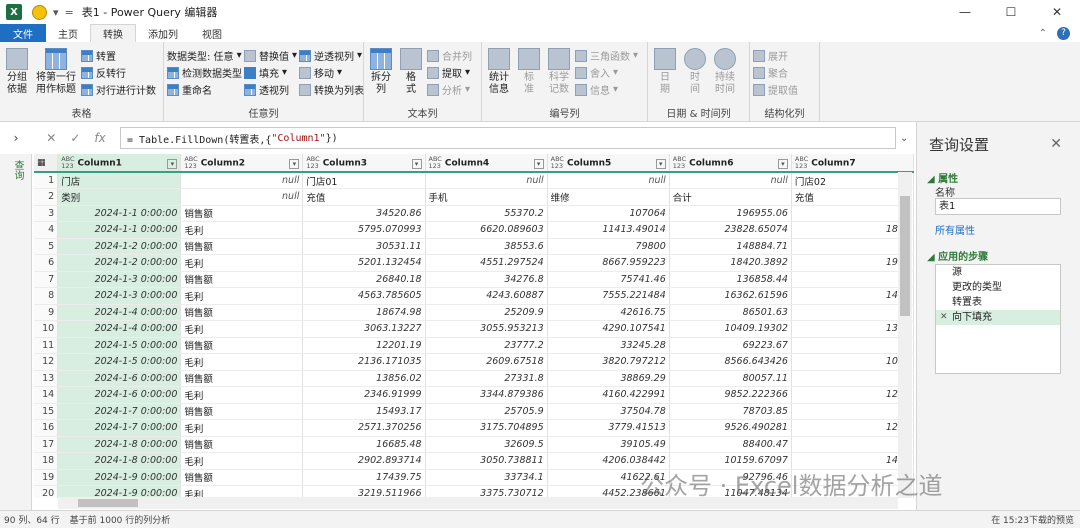 Image resolution: width=1080 pixels, height=528 pixels. Describe the element at coordinates (119, 312) in the screenshot. I see `table-cell: 2024-1-4 0:00:00` at that location.